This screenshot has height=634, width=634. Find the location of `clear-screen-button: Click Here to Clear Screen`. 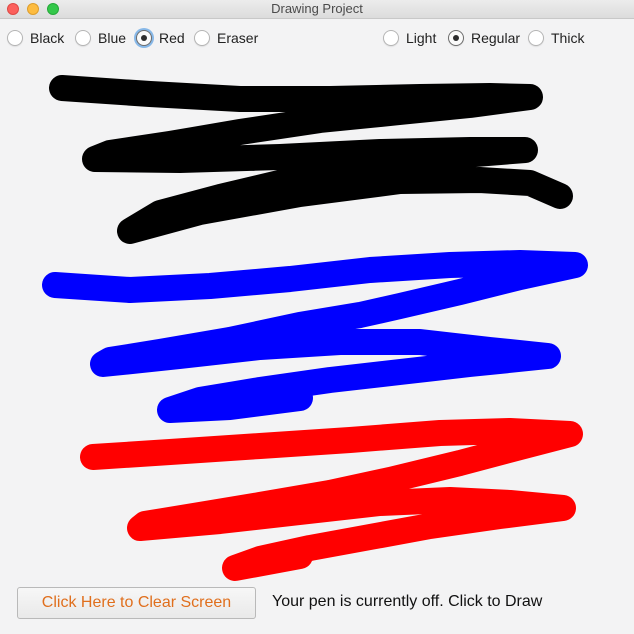

clear-screen-button: Click Here to Clear Screen is located at coordinates (136, 603).